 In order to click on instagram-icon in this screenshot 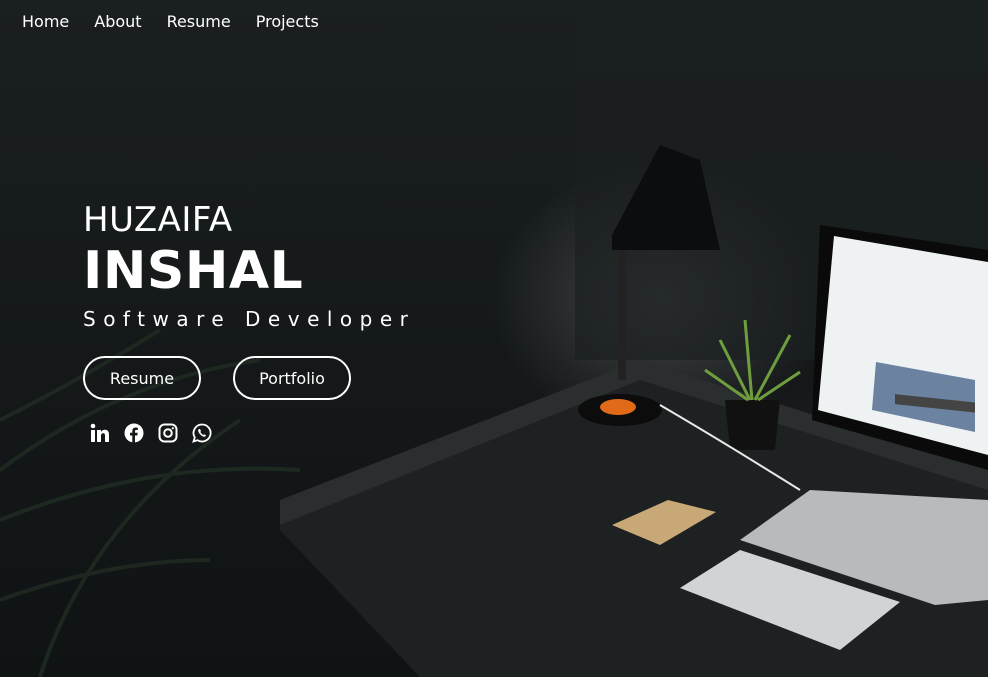, I will do `click(168, 433)`.